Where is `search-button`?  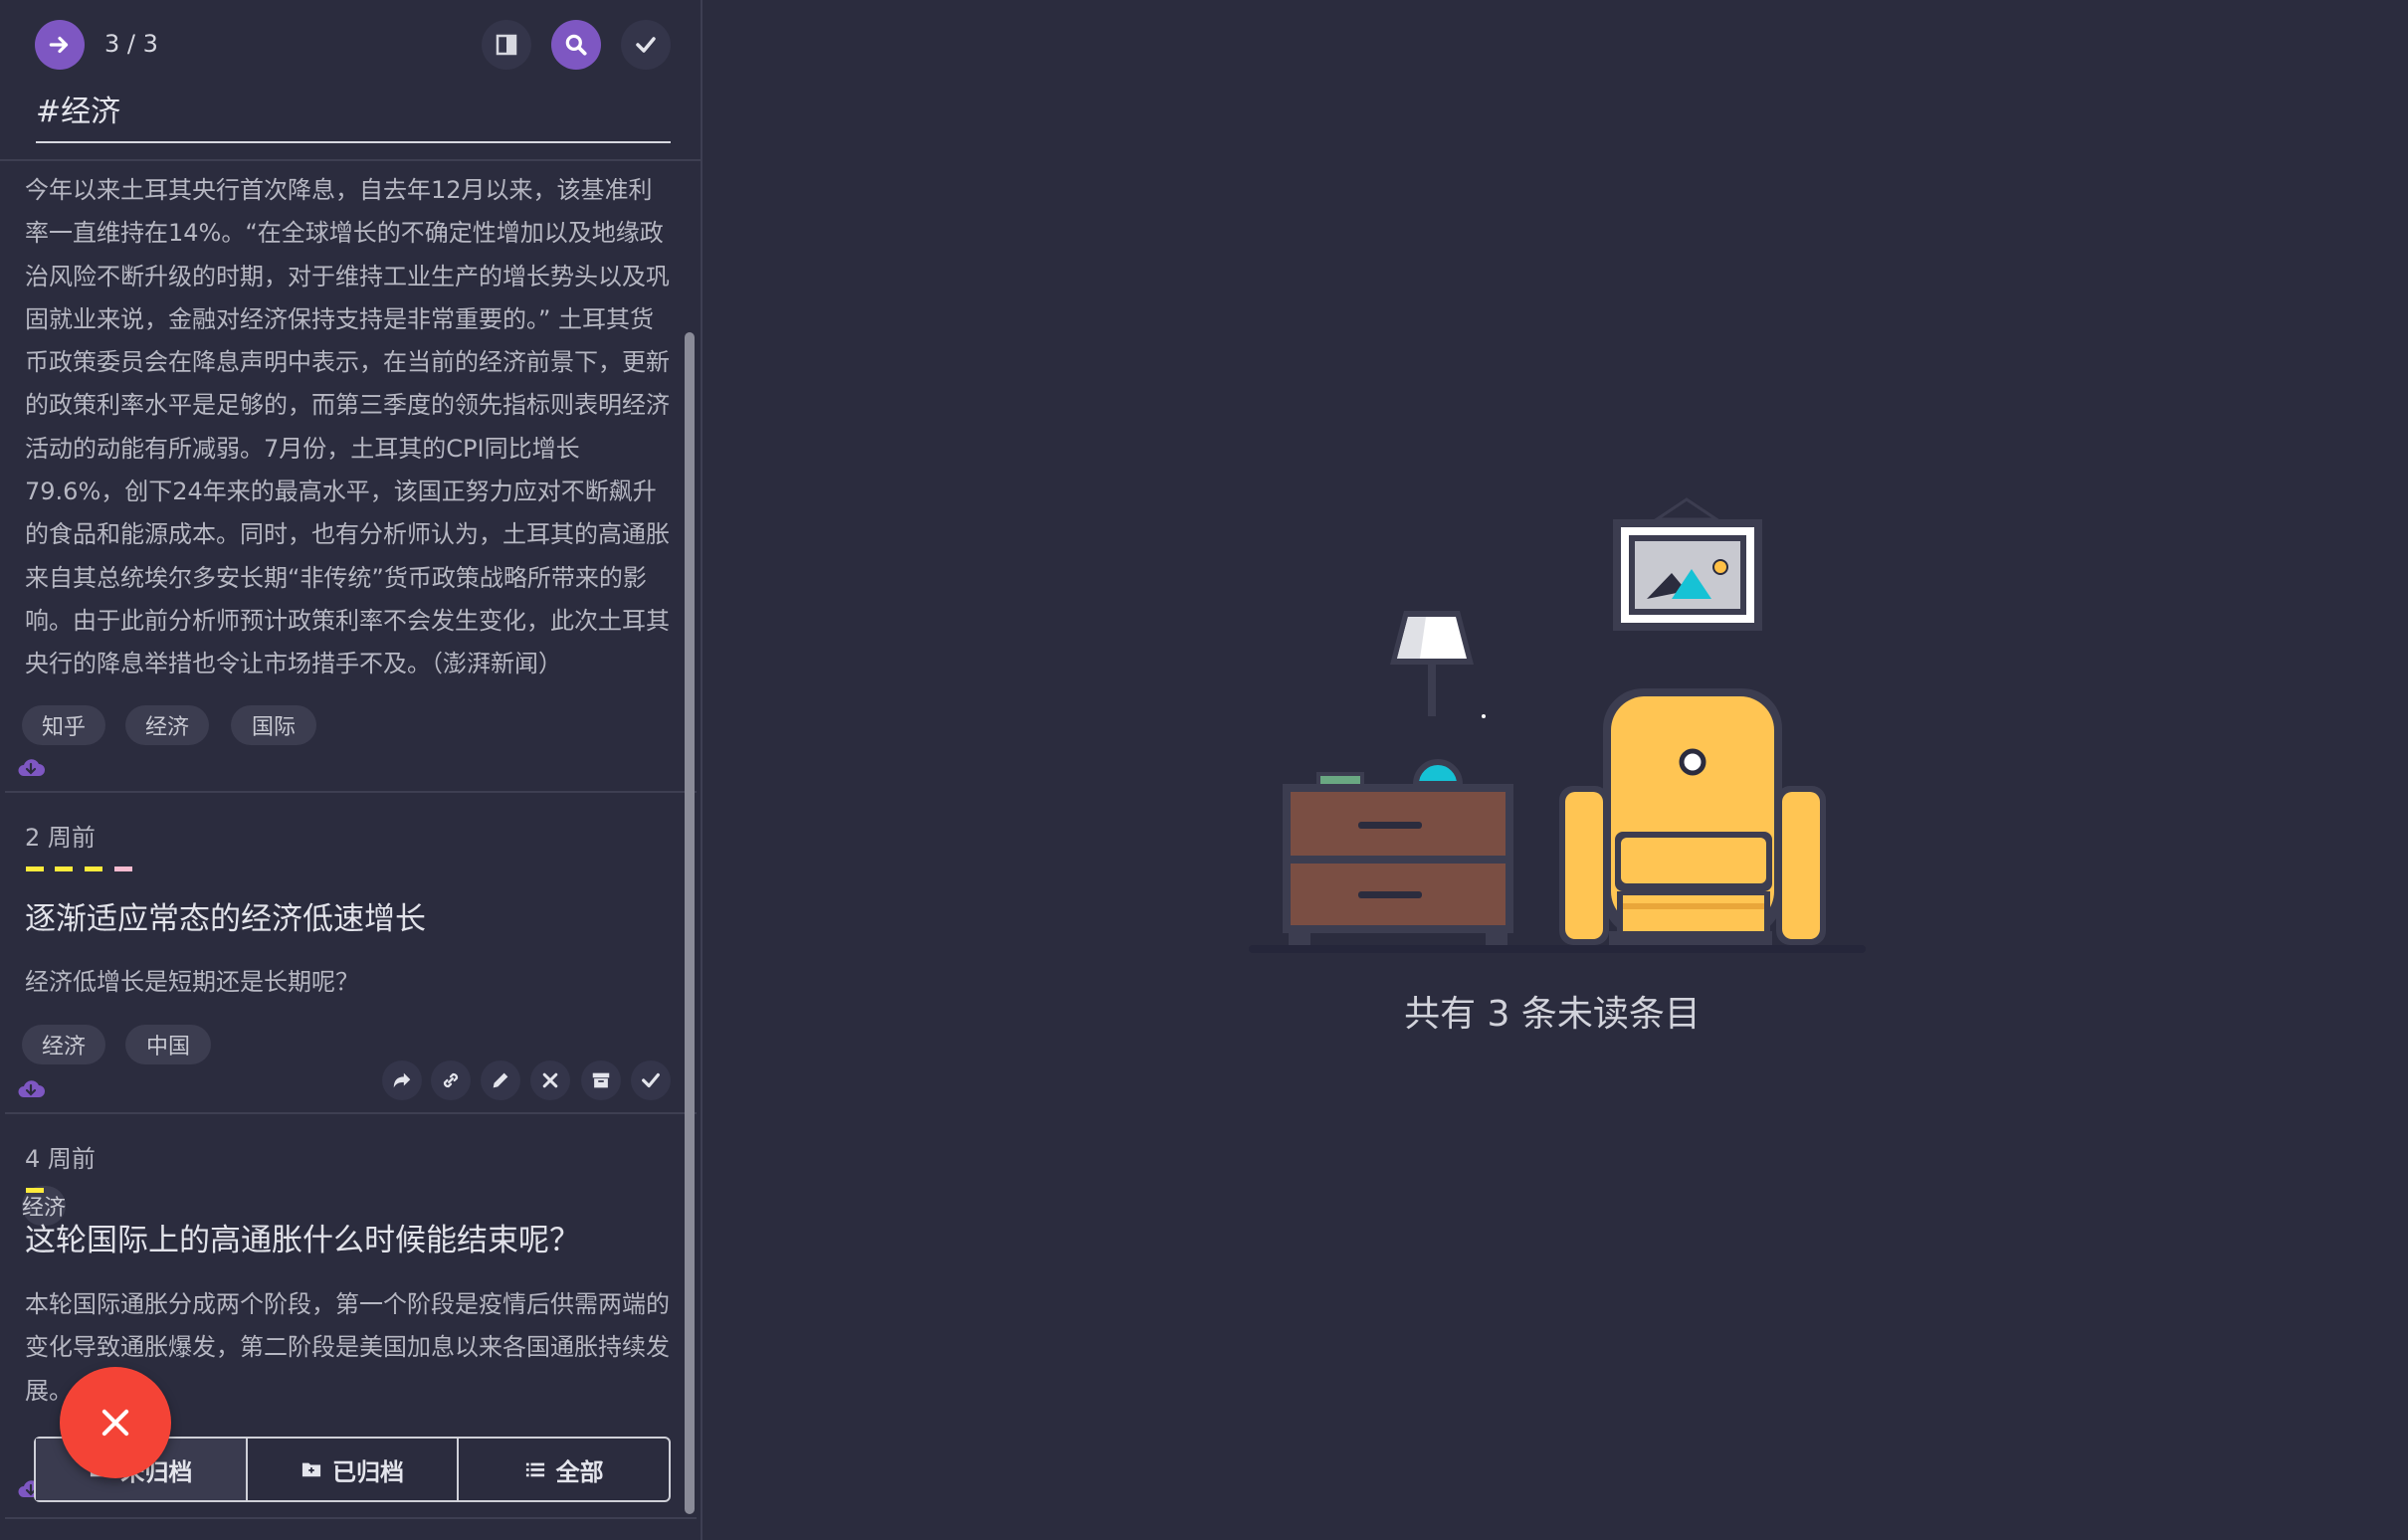
search-button is located at coordinates (576, 45).